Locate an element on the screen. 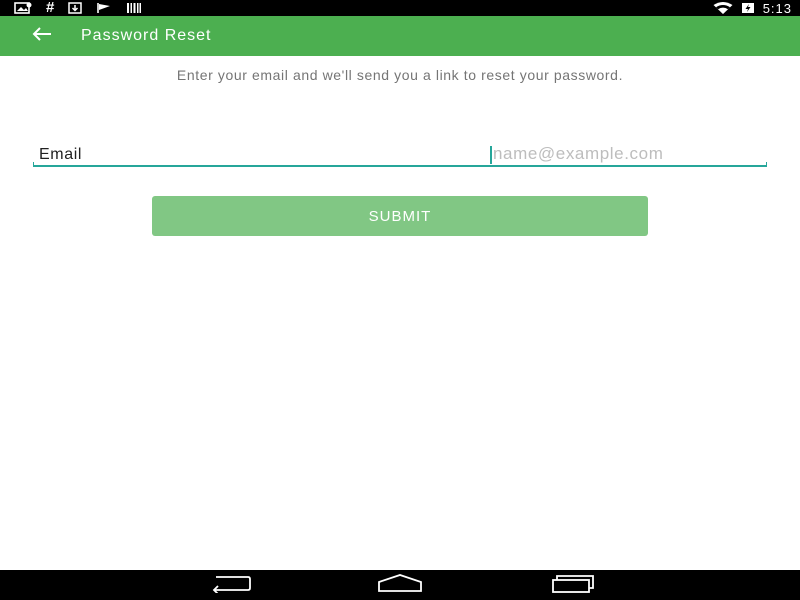 This screenshot has height=600, width=800. nav-back-button is located at coordinates (229, 585).